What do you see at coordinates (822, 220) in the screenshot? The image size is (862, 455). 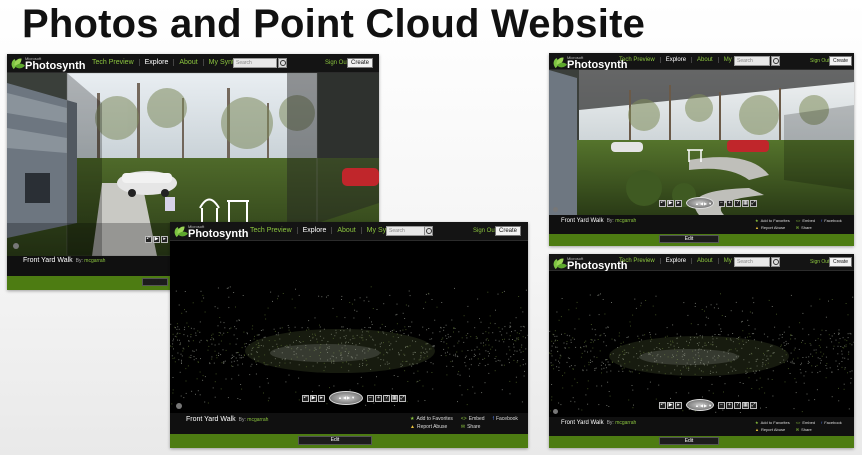 I see `facebook-icon: f` at bounding box center [822, 220].